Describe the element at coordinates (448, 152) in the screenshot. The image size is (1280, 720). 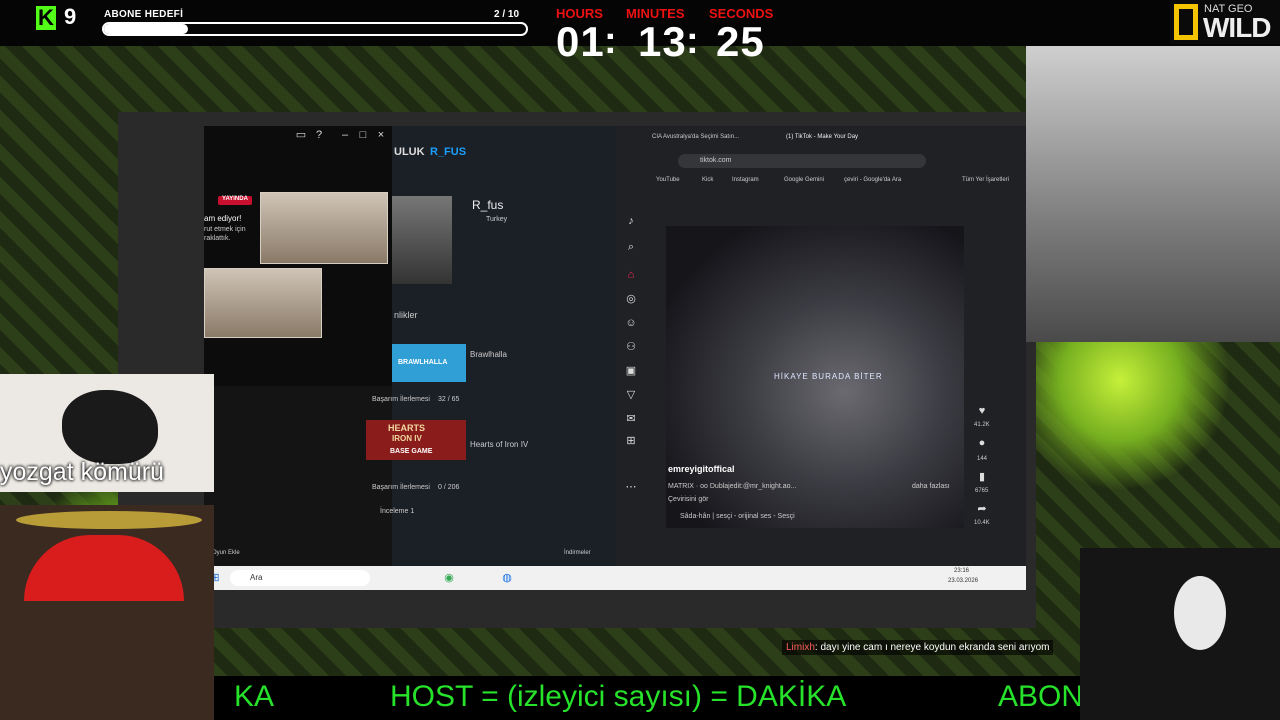
I see `steam-tab-active: R_FUS` at that location.